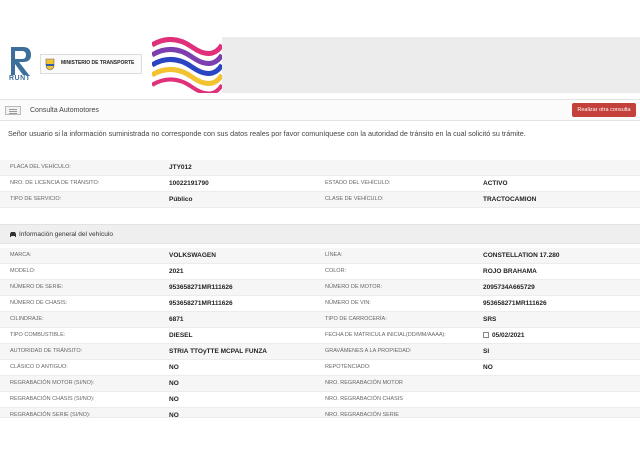  I want to click on field-label: TIPO DE CARROCERÍA:, so click(356, 319).